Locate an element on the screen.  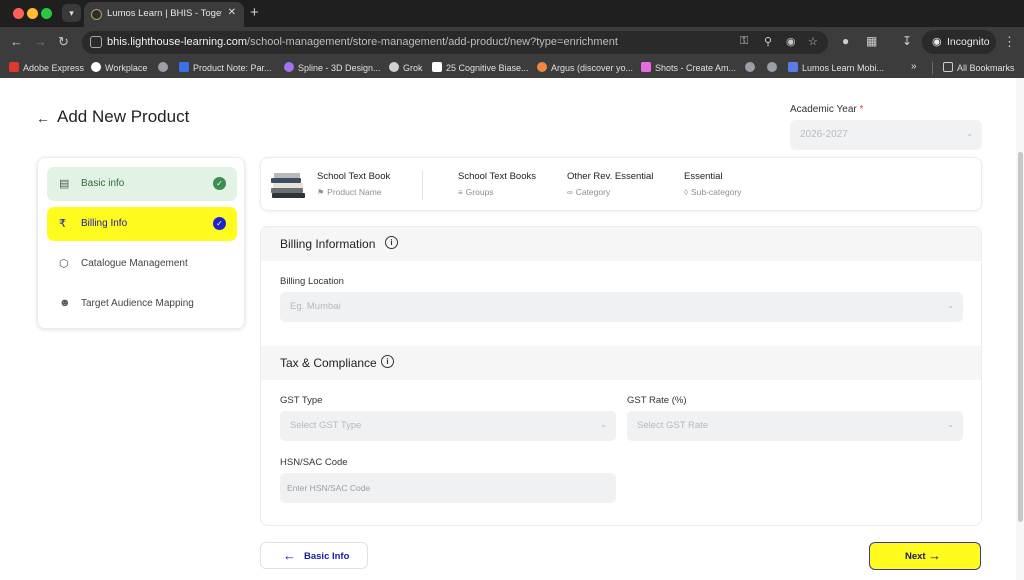
forward-nav-icon: → is located at coordinates (40, 41).